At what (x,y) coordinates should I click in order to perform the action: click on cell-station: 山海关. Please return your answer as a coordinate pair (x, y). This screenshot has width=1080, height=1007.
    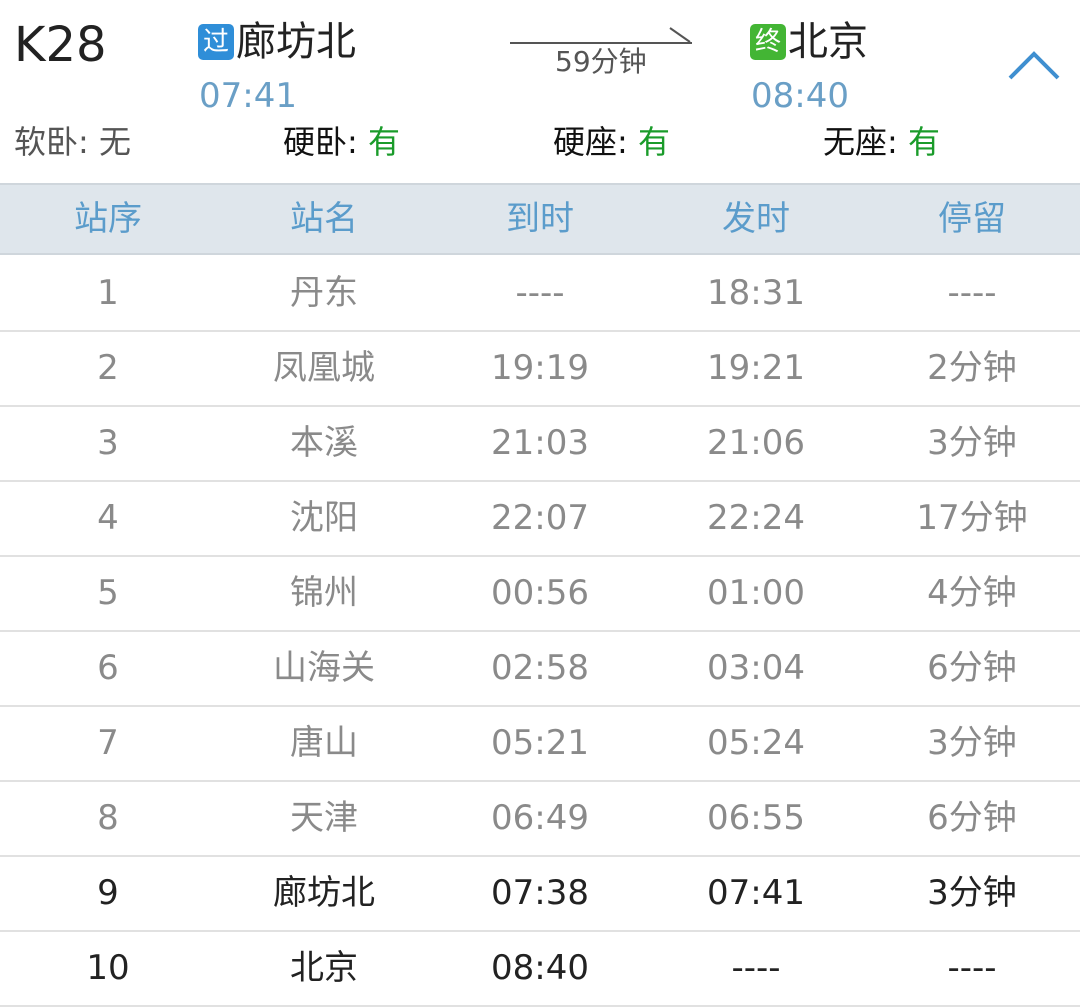
    Looking at the image, I should click on (324, 668).